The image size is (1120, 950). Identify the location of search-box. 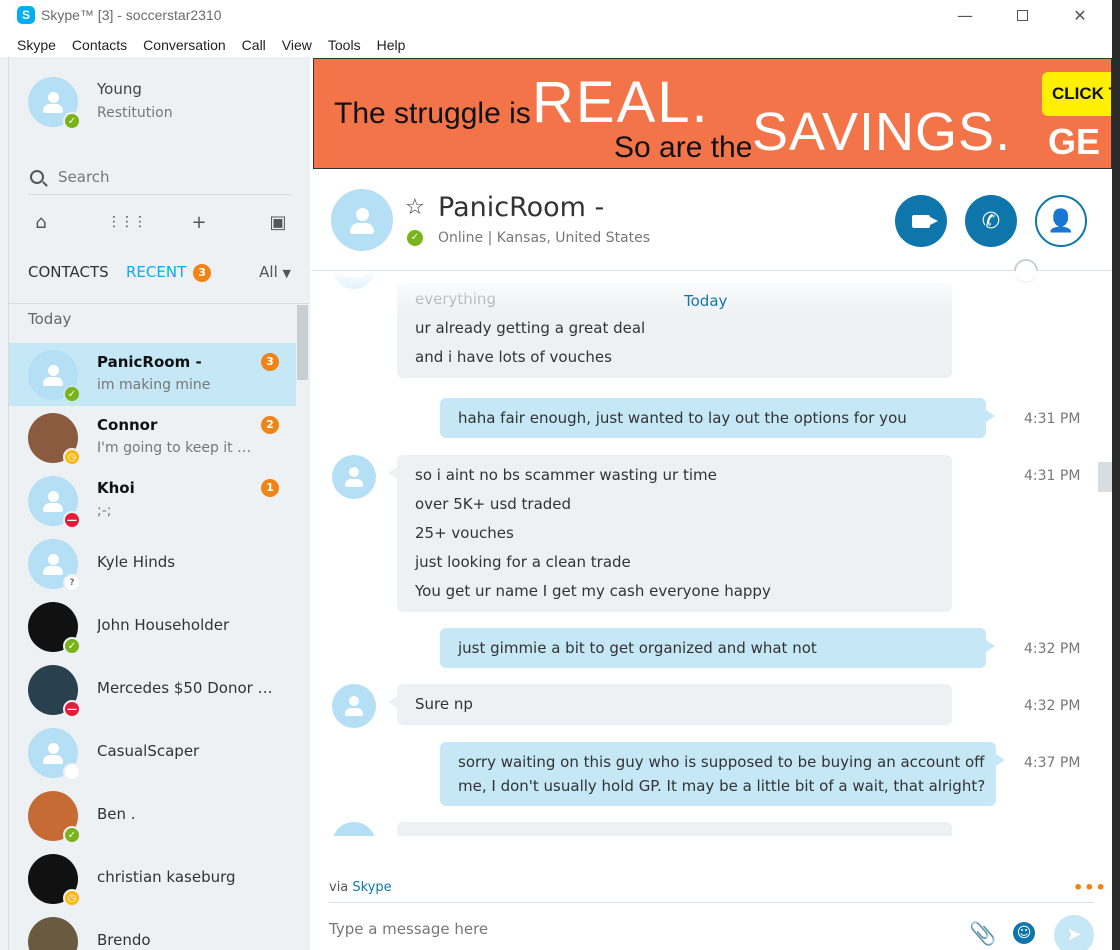
(159, 177).